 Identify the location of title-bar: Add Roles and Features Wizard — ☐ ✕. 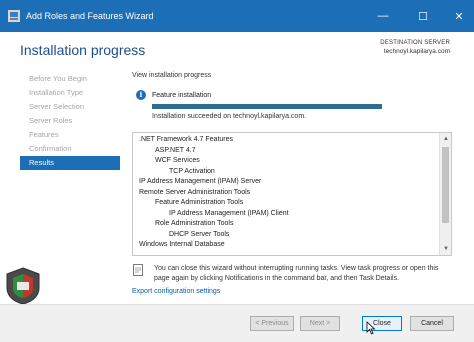
(237, 16).